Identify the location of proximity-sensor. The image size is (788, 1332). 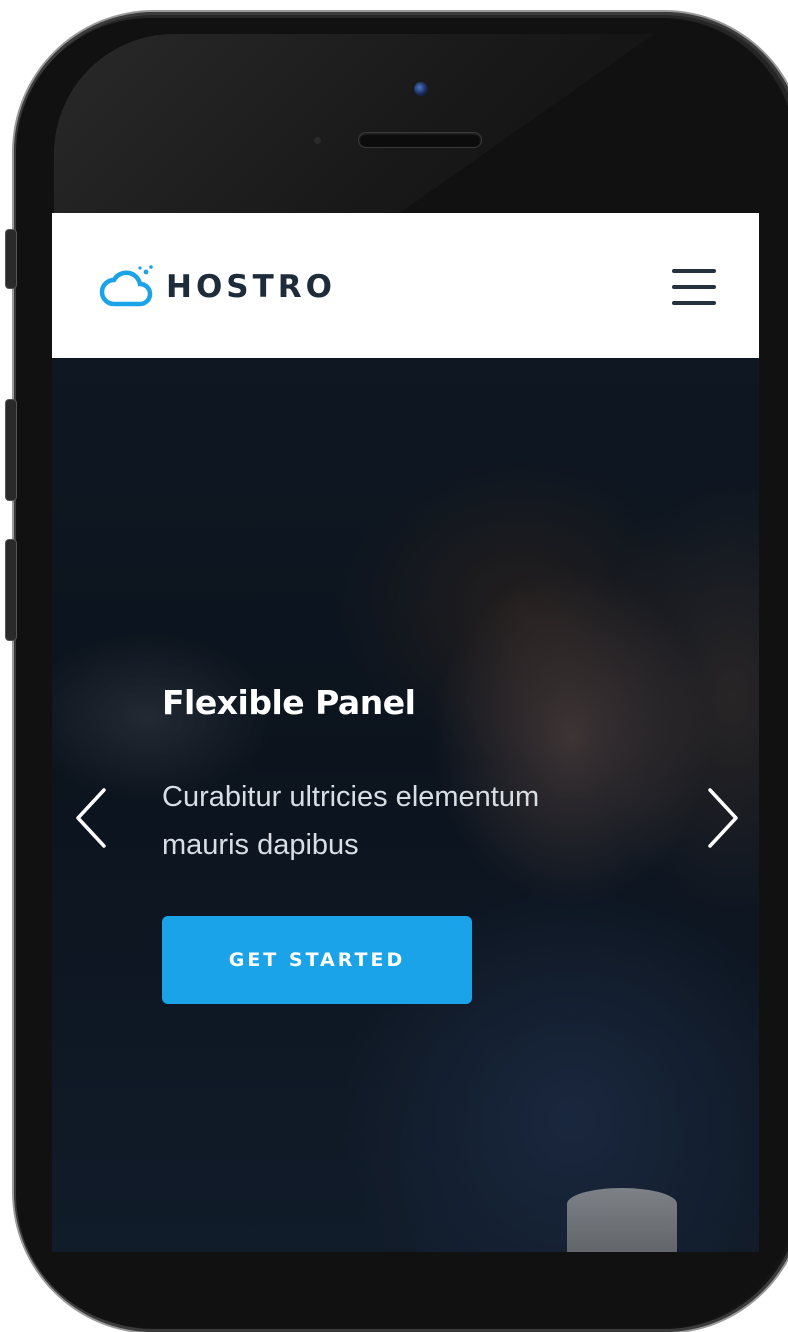
(317, 140).